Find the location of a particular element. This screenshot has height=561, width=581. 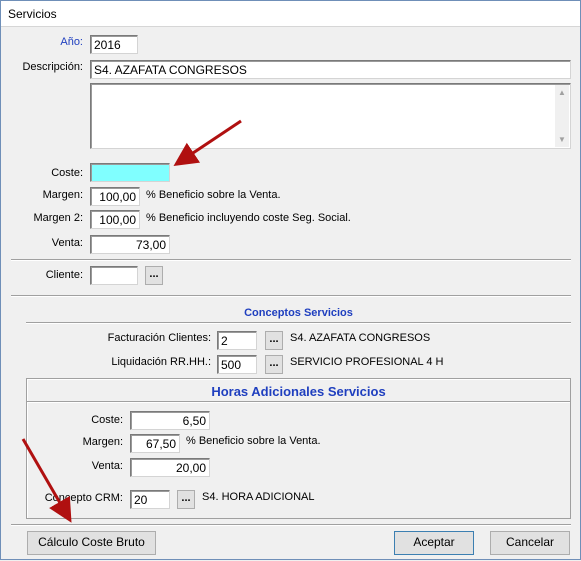

aceptar-button: Aceptar is located at coordinates (434, 543).